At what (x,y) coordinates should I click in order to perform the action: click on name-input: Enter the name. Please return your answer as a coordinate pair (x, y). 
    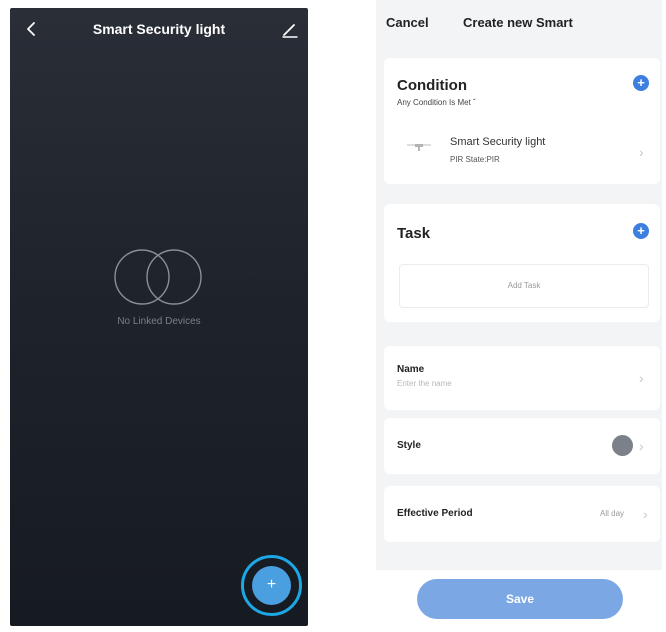
    Looking at the image, I should click on (424, 383).